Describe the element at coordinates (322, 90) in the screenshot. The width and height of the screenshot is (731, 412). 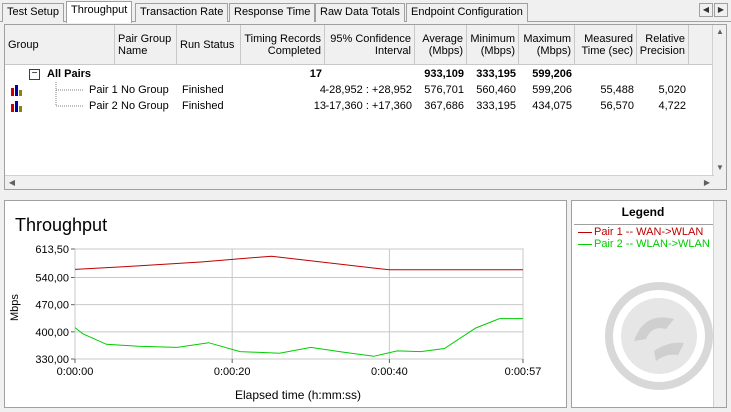
I see `cell-records: 4` at that location.